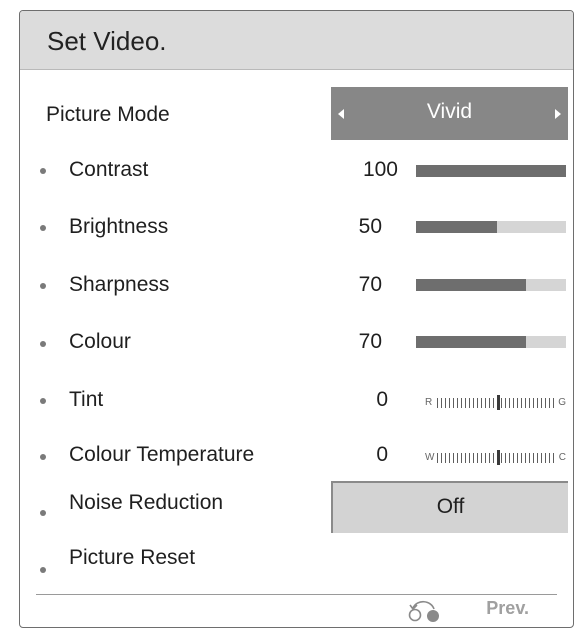  I want to click on sharpness-level-bar, so click(491, 285).